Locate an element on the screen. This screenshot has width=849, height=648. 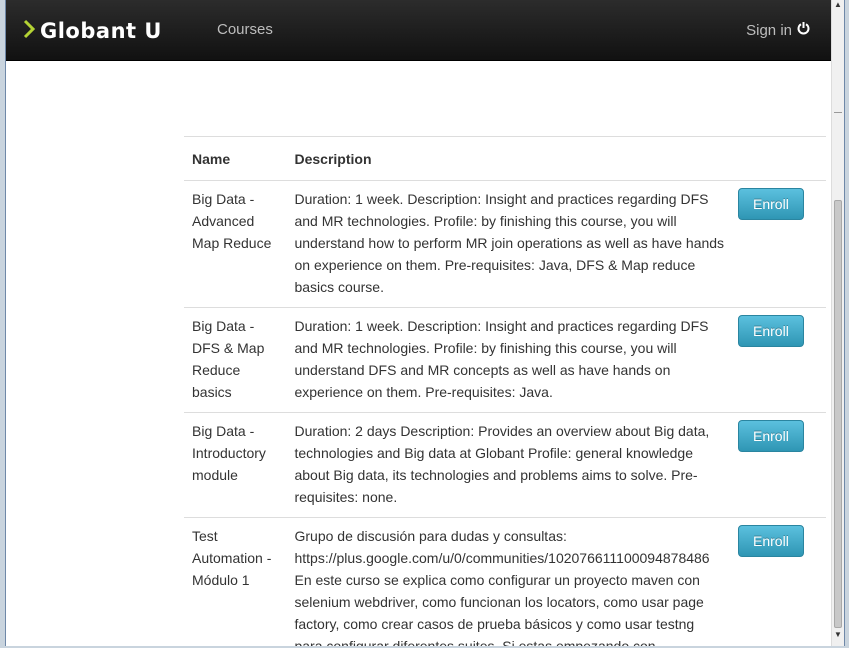
table-header-row: Name Description is located at coordinates (505, 158).